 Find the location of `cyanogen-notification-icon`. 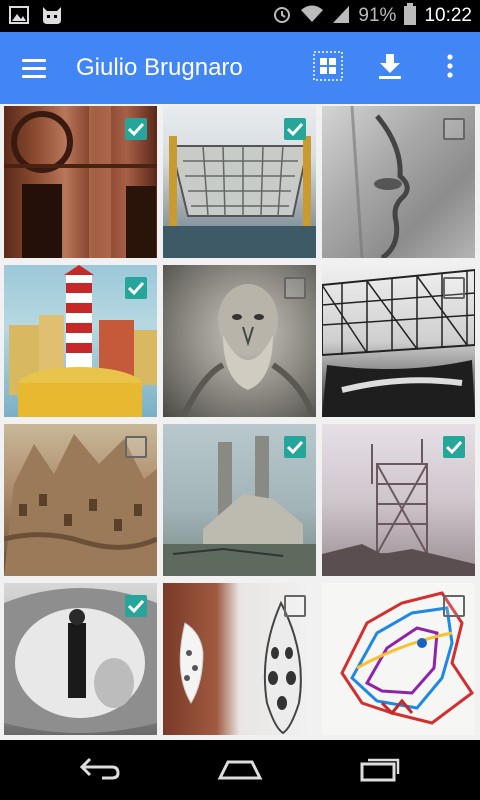

cyanogen-notification-icon is located at coordinates (52, 17).